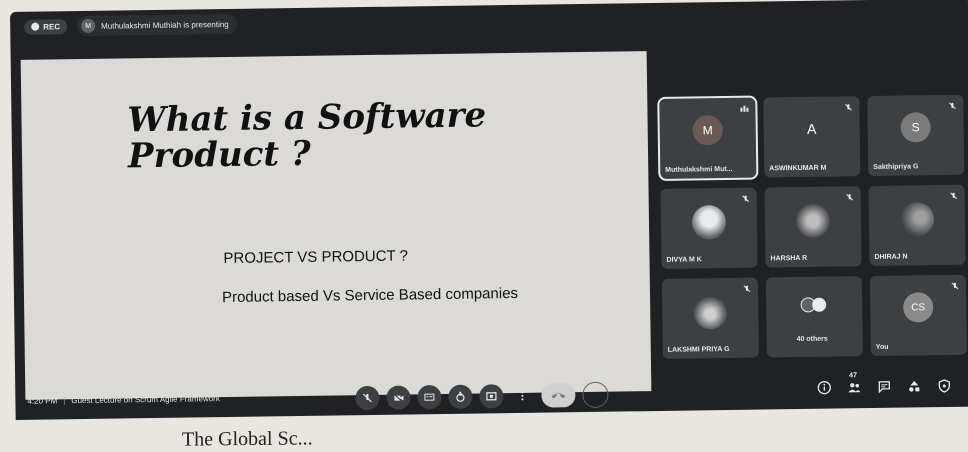  I want to click on more-icon, so click(522, 396).